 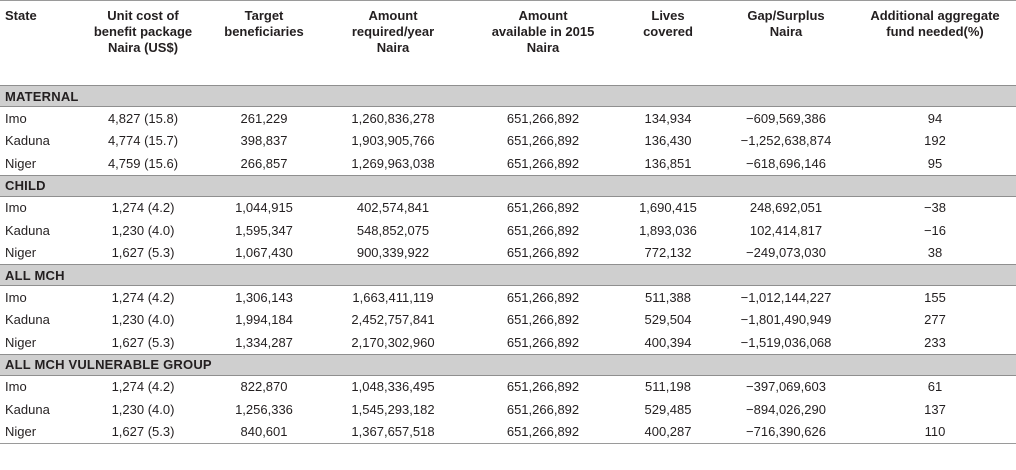 What do you see at coordinates (935, 320) in the screenshot?
I see `col-additional-fund-cell: 277` at bounding box center [935, 320].